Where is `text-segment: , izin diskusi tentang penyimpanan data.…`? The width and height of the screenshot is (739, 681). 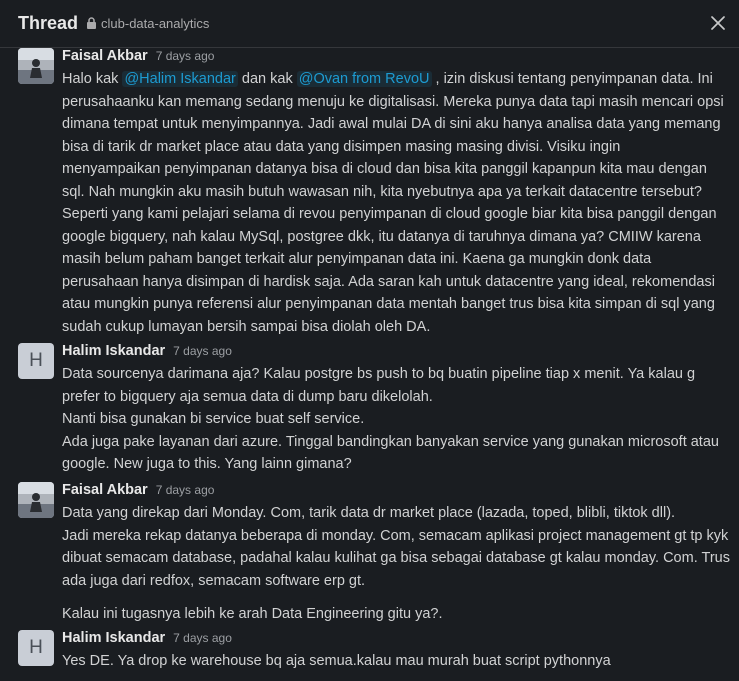 text-segment: , izin diskusi tentang penyimpanan data.… is located at coordinates (574, 79).